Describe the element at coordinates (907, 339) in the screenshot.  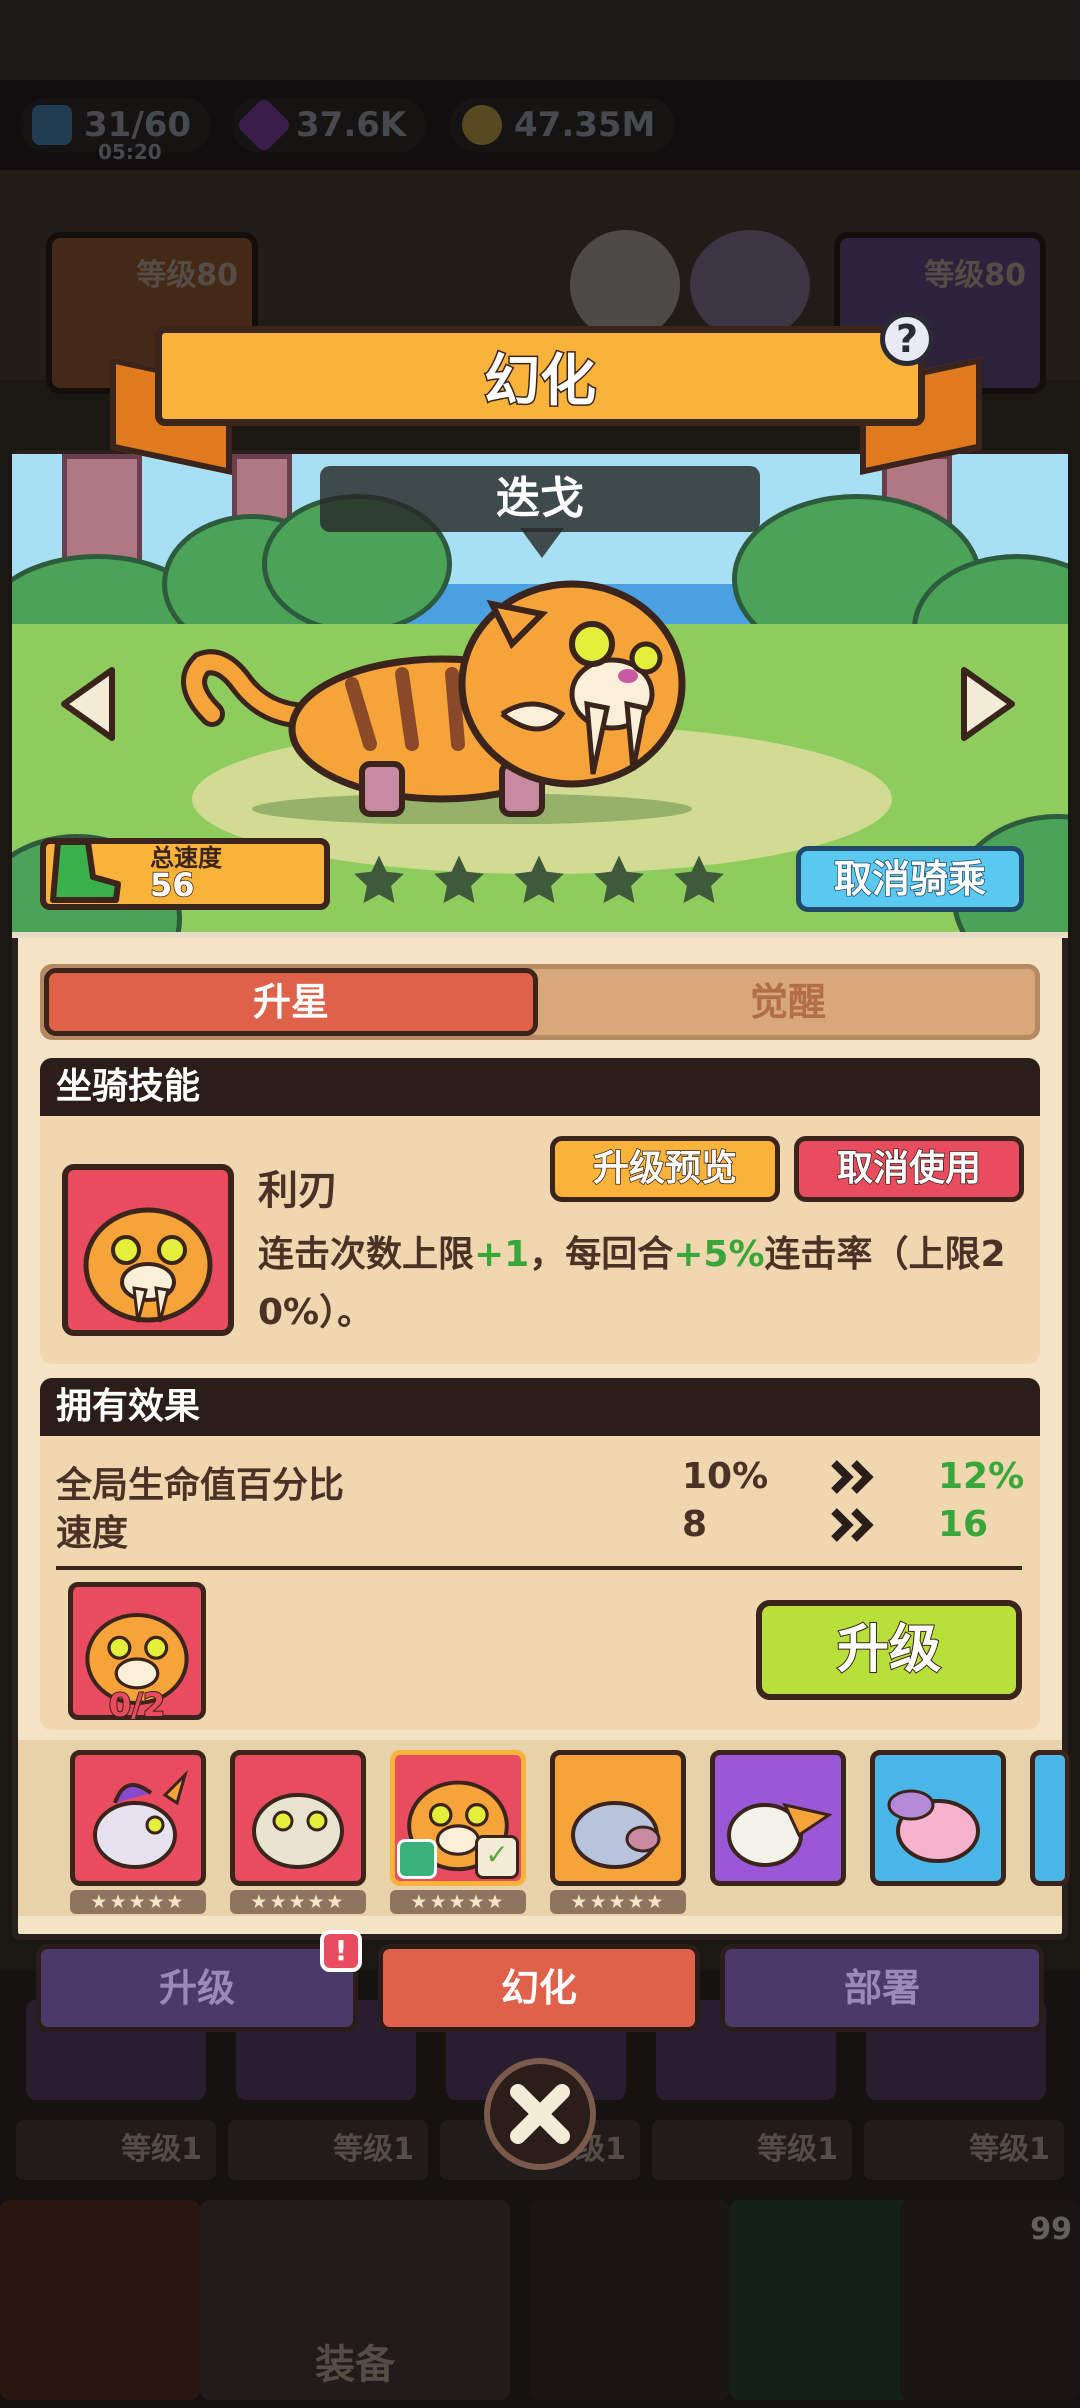
I see `help-icon: ?` at that location.